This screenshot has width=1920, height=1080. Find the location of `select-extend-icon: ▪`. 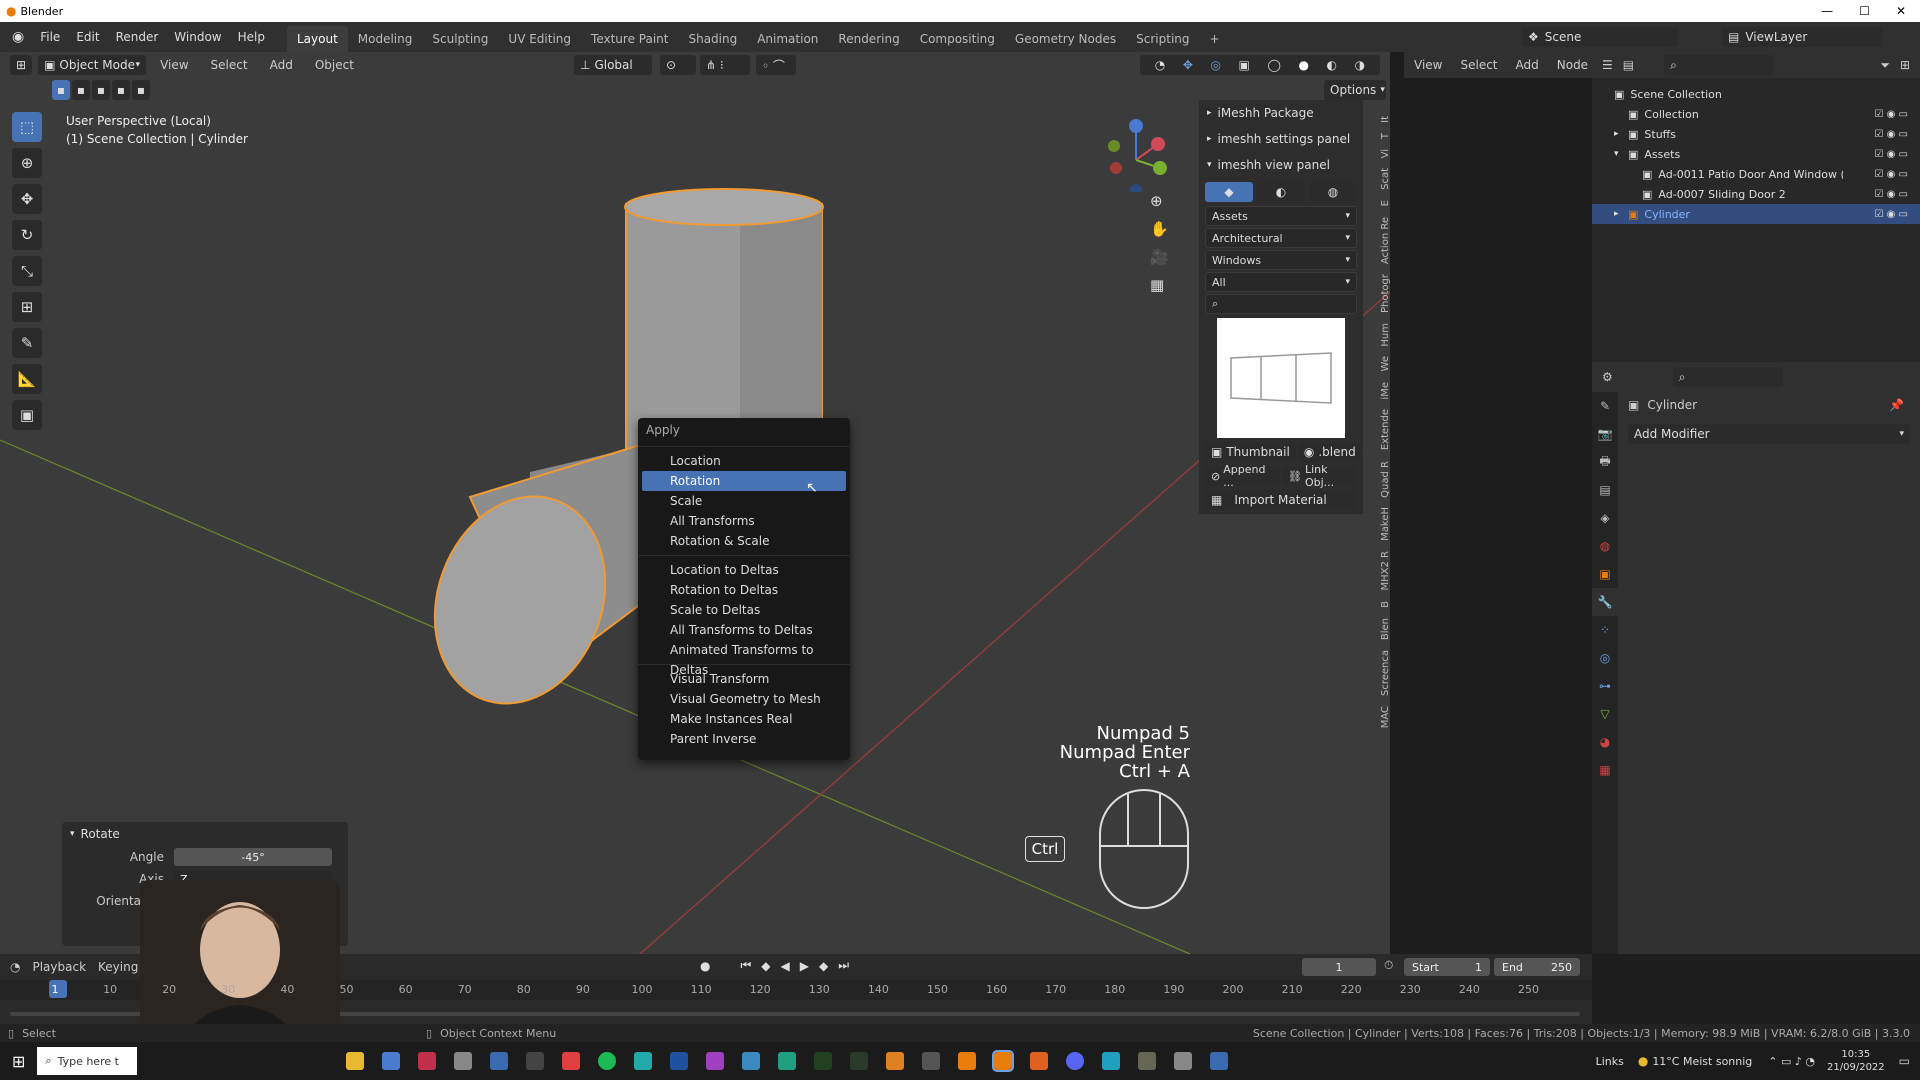

select-extend-icon: ▪ is located at coordinates (81, 90).